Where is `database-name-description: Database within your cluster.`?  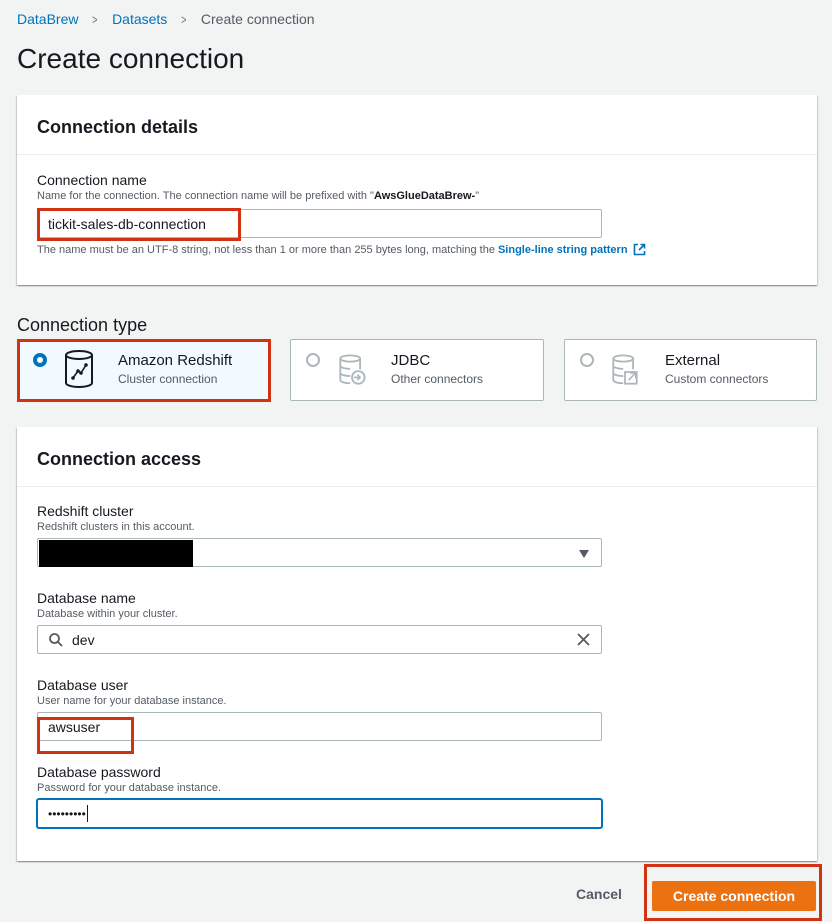 database-name-description: Database within your cluster. is located at coordinates (107, 614).